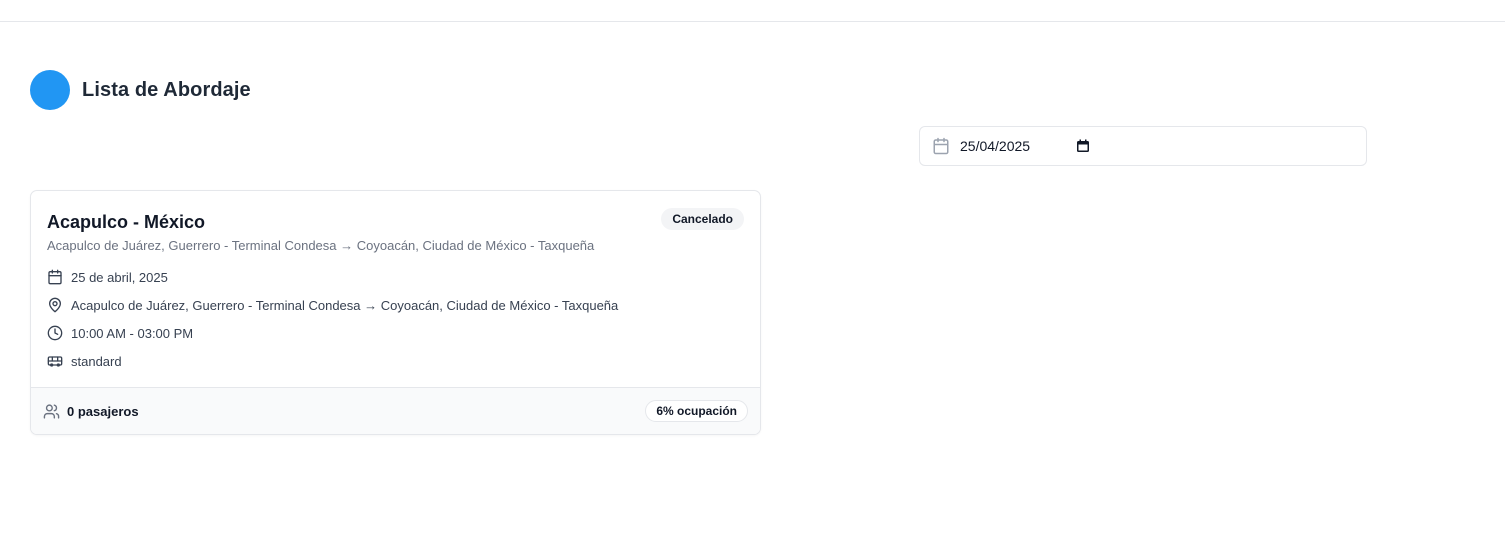 The image size is (1505, 558). Describe the element at coordinates (696, 411) in the screenshot. I see `occupancy-badge: 6% ocupación` at that location.